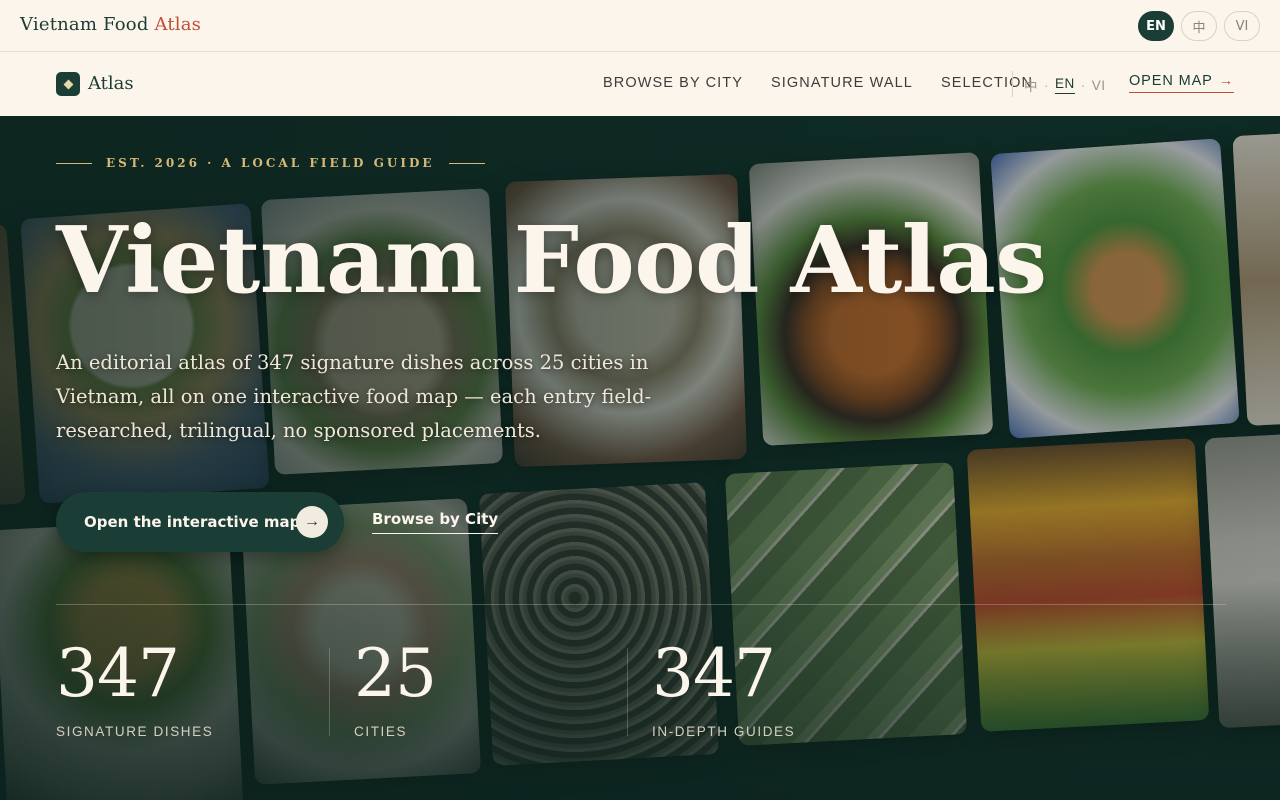 This screenshot has height=800, width=1280. I want to click on cta-label: Open the interactive map, so click(192, 522).